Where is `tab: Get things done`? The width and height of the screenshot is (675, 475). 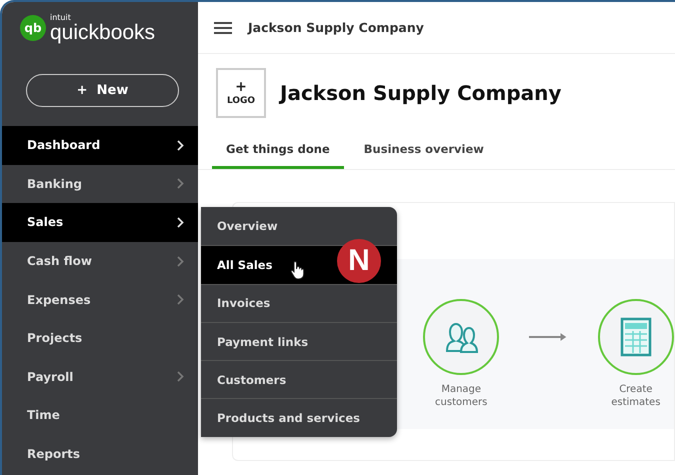
tab: Get things done is located at coordinates (278, 152).